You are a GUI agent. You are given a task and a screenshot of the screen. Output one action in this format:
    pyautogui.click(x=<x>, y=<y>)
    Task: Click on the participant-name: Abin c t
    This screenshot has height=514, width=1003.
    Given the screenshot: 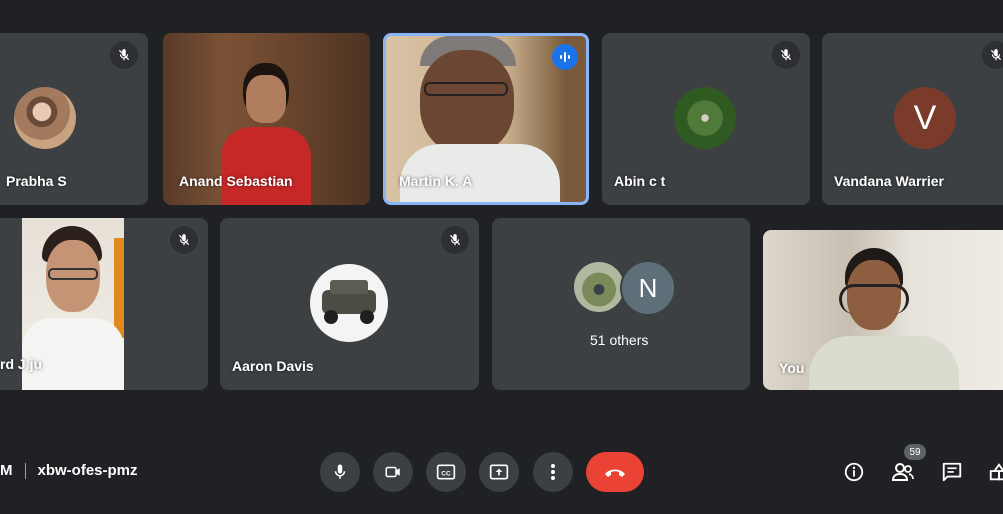 What is the action you would take?
    pyautogui.click(x=640, y=181)
    